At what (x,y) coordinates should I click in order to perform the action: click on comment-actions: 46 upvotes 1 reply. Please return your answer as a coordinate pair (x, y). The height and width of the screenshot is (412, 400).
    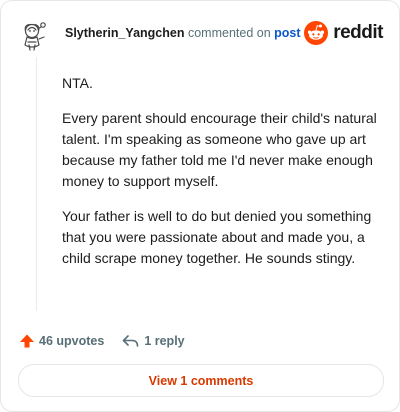
    Looking at the image, I should click on (102, 341).